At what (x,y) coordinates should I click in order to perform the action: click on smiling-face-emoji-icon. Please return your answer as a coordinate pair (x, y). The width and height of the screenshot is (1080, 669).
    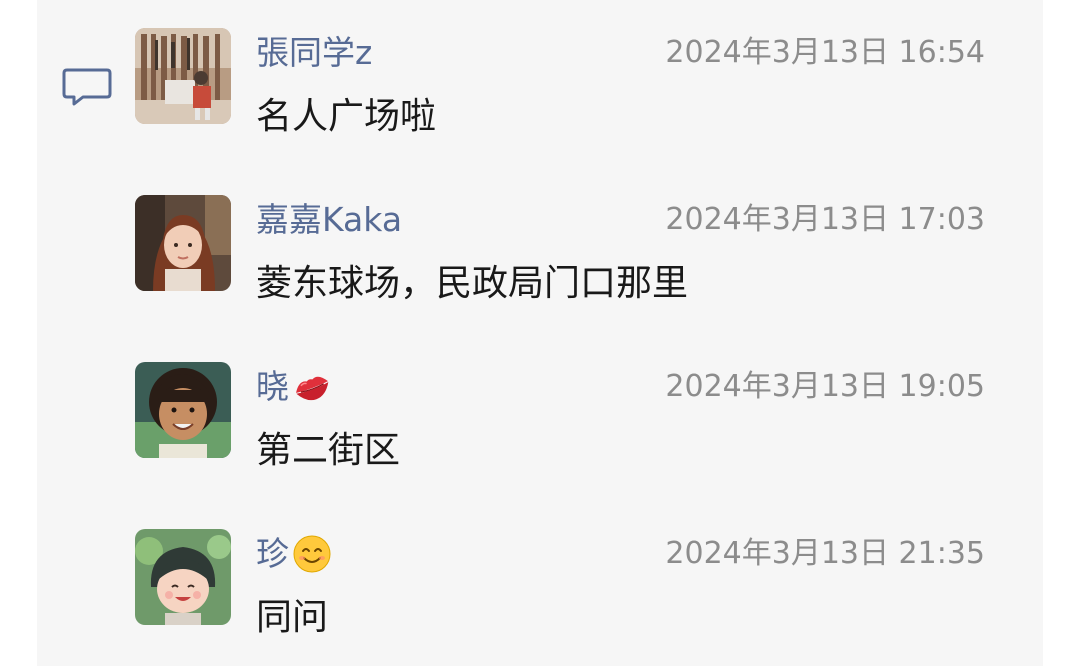
    Looking at the image, I should click on (312, 554).